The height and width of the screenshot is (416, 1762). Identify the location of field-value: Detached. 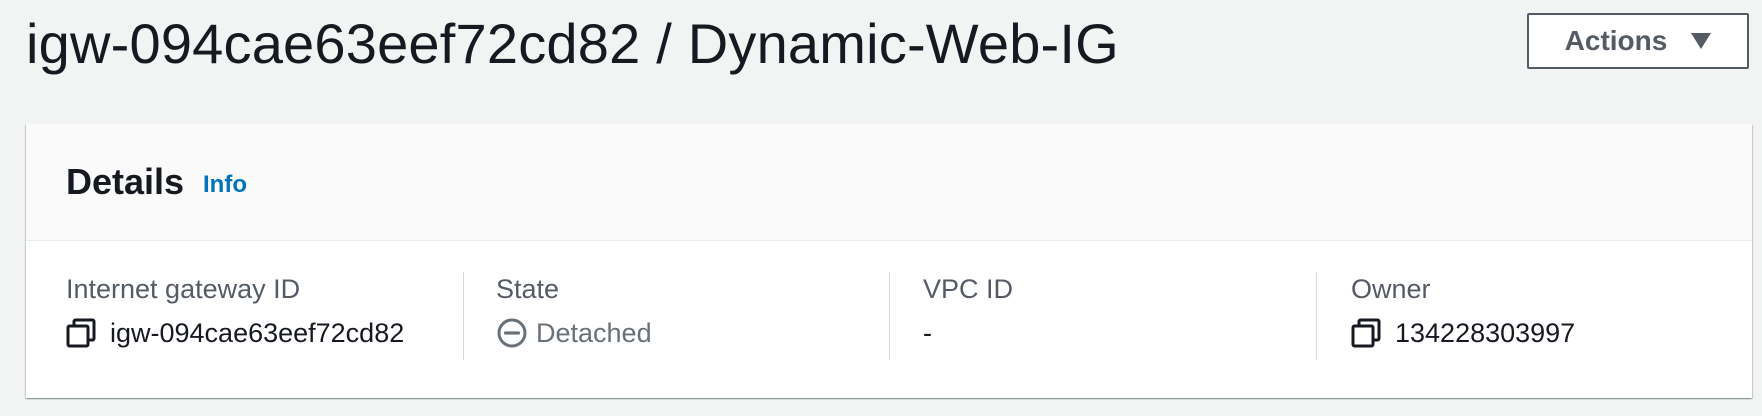
(574, 333).